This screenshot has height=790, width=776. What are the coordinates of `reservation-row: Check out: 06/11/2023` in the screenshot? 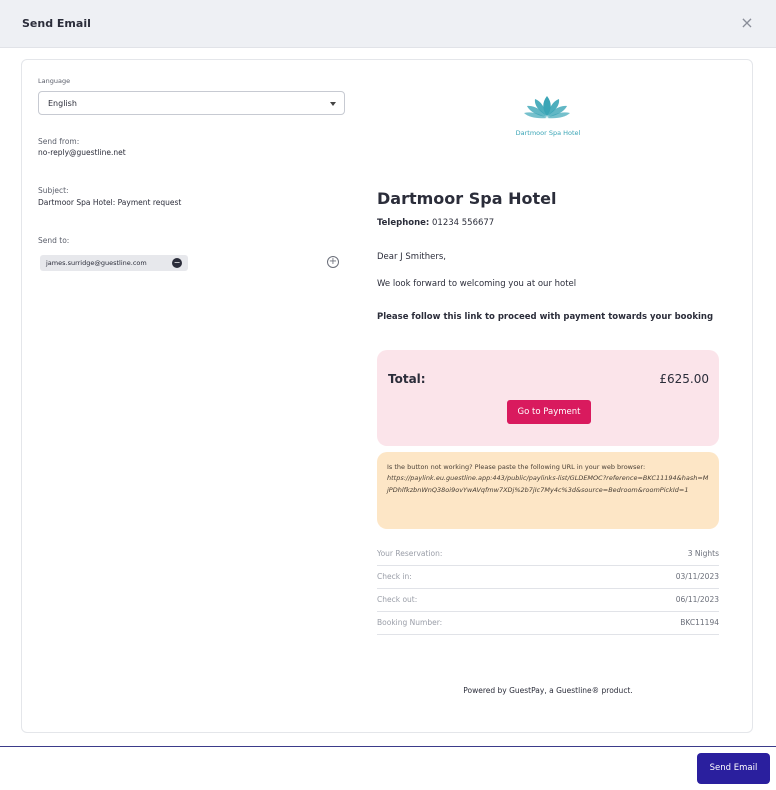 It's located at (548, 600).